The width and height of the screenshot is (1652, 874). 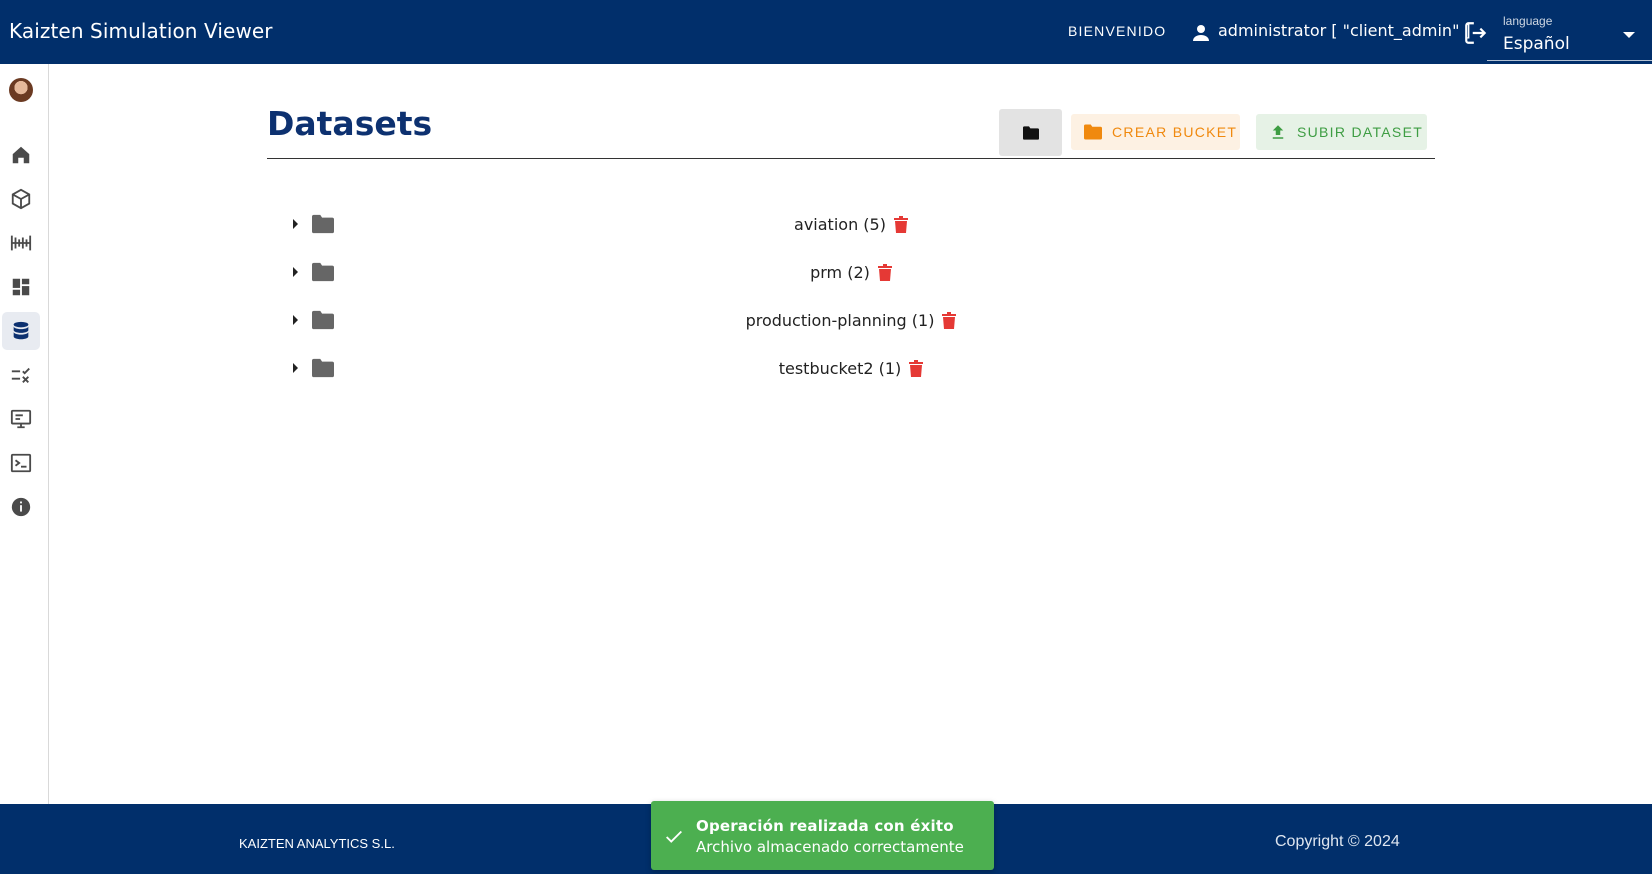 I want to click on sidebar-item-monitor, so click(x=21, y=419).